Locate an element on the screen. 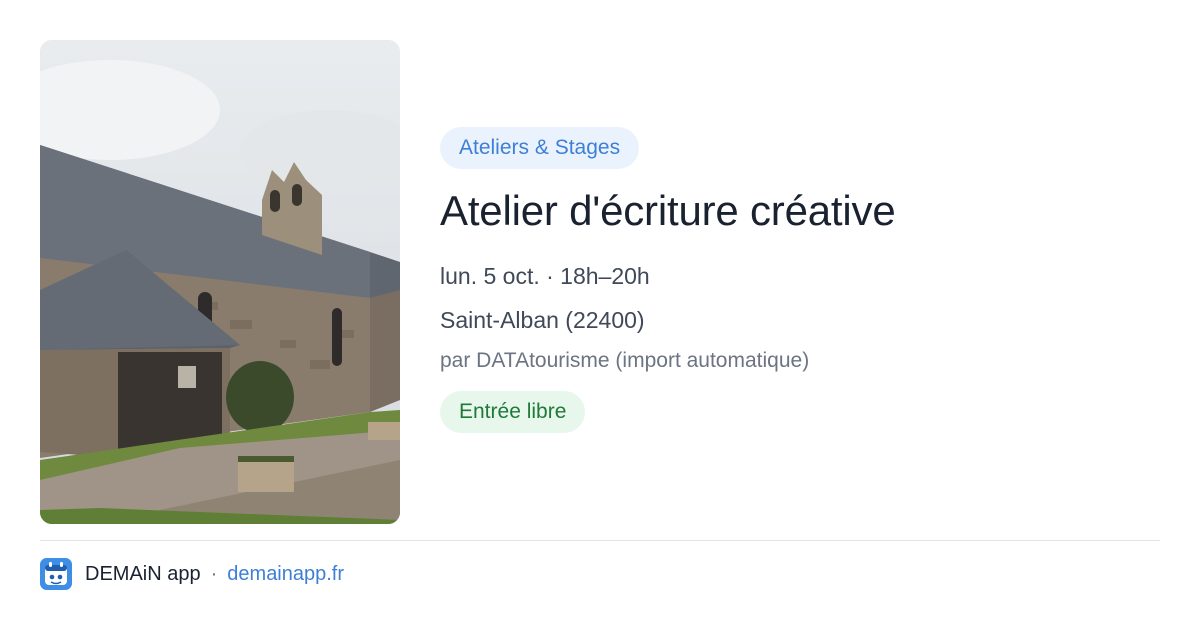  event-location: Saint-Alban (22400) is located at coordinates (542, 320).